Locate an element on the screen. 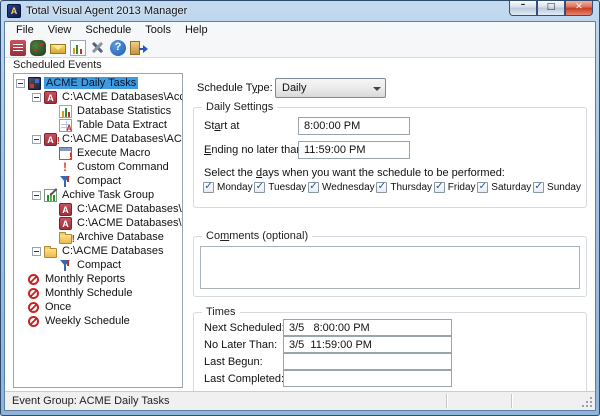  day-checkbox-monday: Monday is located at coordinates (228, 187).